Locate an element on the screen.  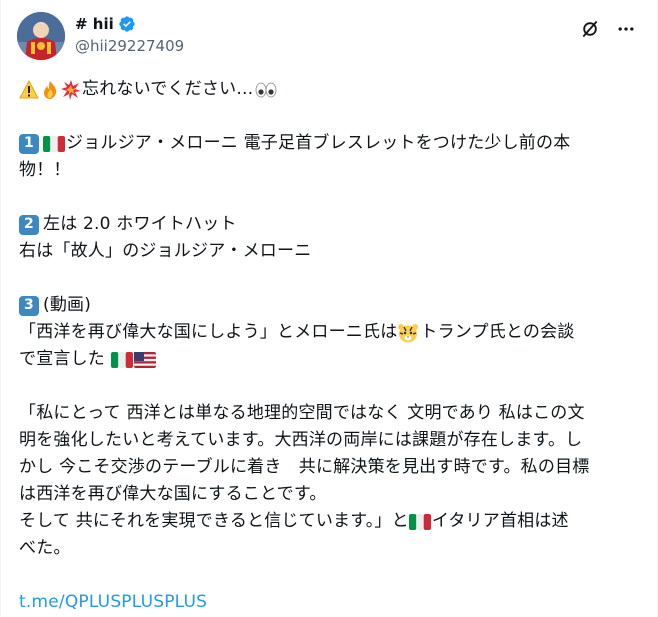
tiger-face-icon is located at coordinates (408, 332).